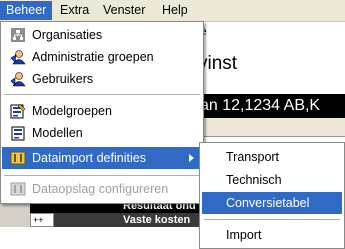  I want to click on menu-item-modelgroepen: Modelgroepen, so click(102, 111).